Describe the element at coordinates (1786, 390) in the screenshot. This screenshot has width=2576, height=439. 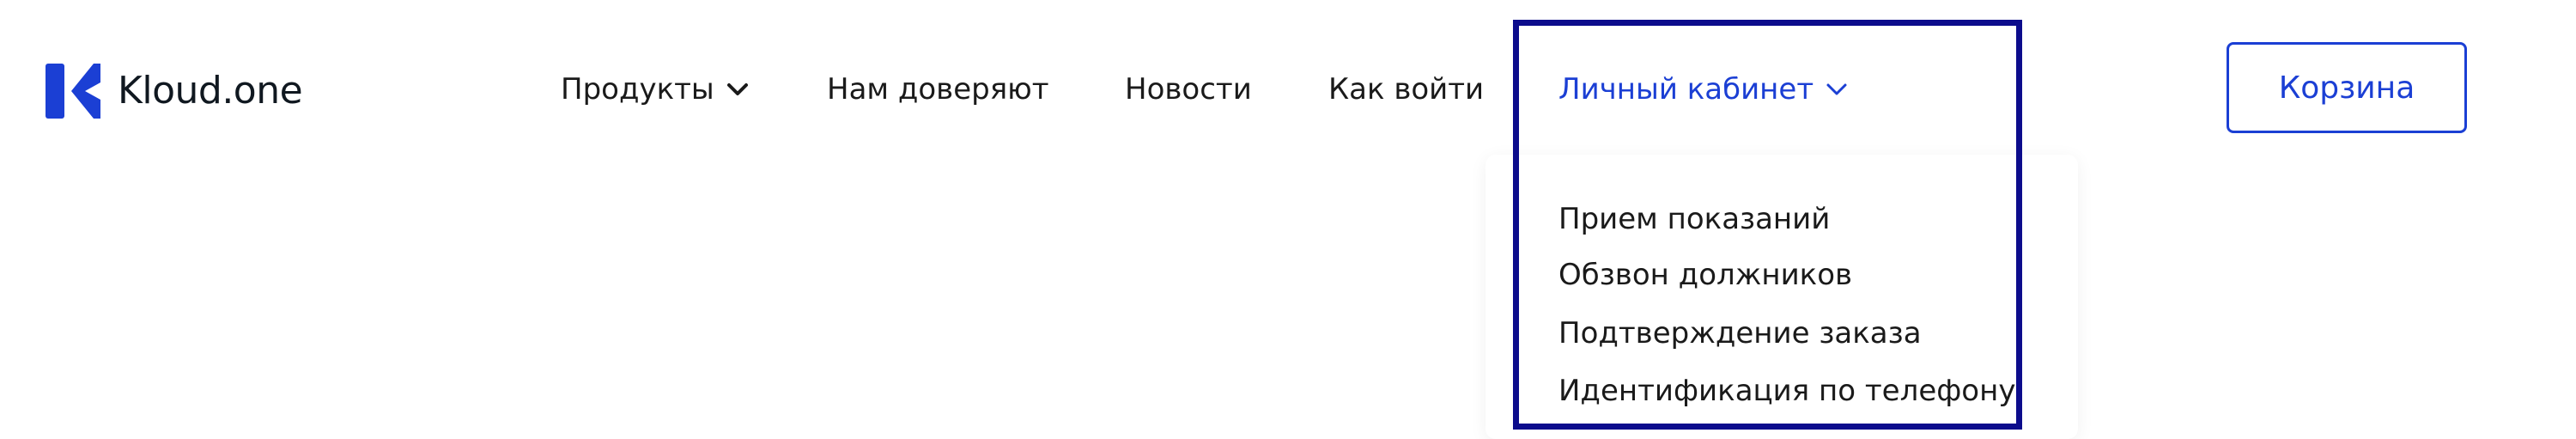
I see `dropdown-item: Идентификация по телефону` at that location.